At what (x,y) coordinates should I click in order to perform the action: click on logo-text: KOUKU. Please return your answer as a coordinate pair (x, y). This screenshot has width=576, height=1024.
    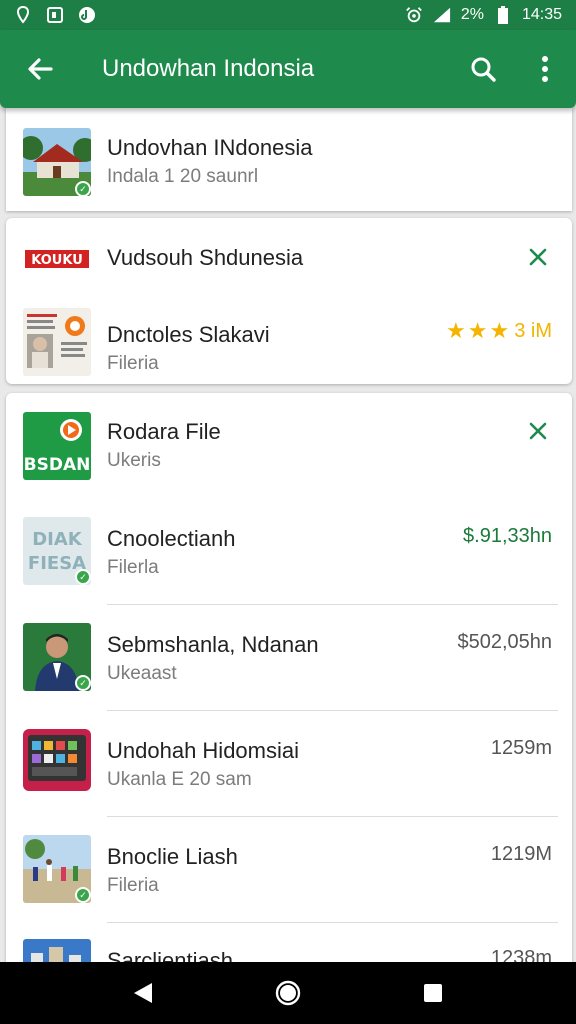
    Looking at the image, I should click on (57, 260).